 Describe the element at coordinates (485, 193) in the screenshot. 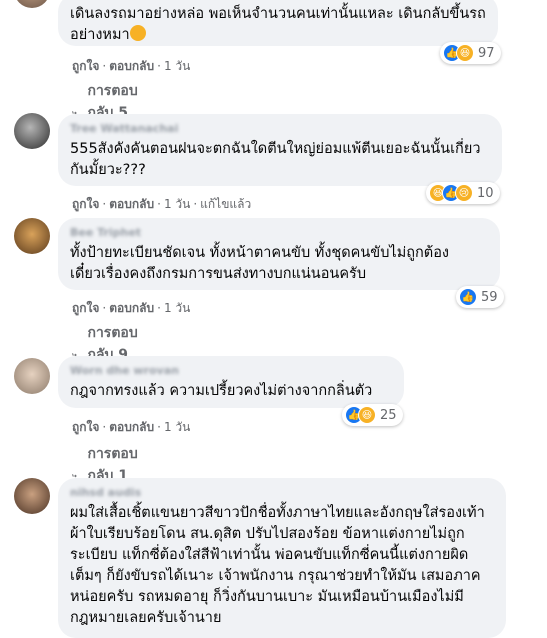

I see `reaction-count: 10` at that location.